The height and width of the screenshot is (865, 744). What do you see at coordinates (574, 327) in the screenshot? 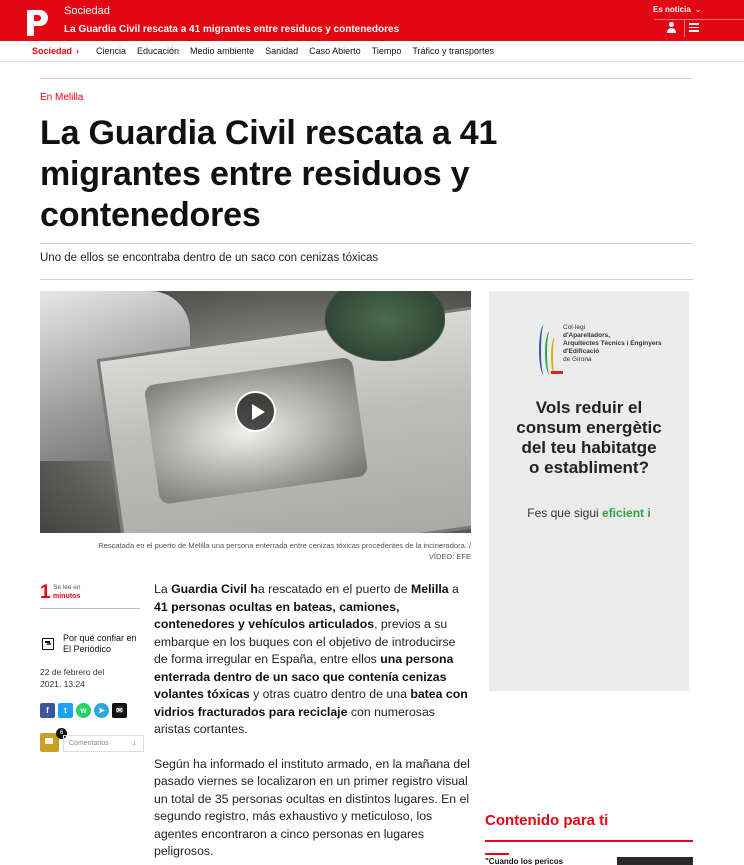
I see `ad-org-line: Col·legi` at bounding box center [574, 327].